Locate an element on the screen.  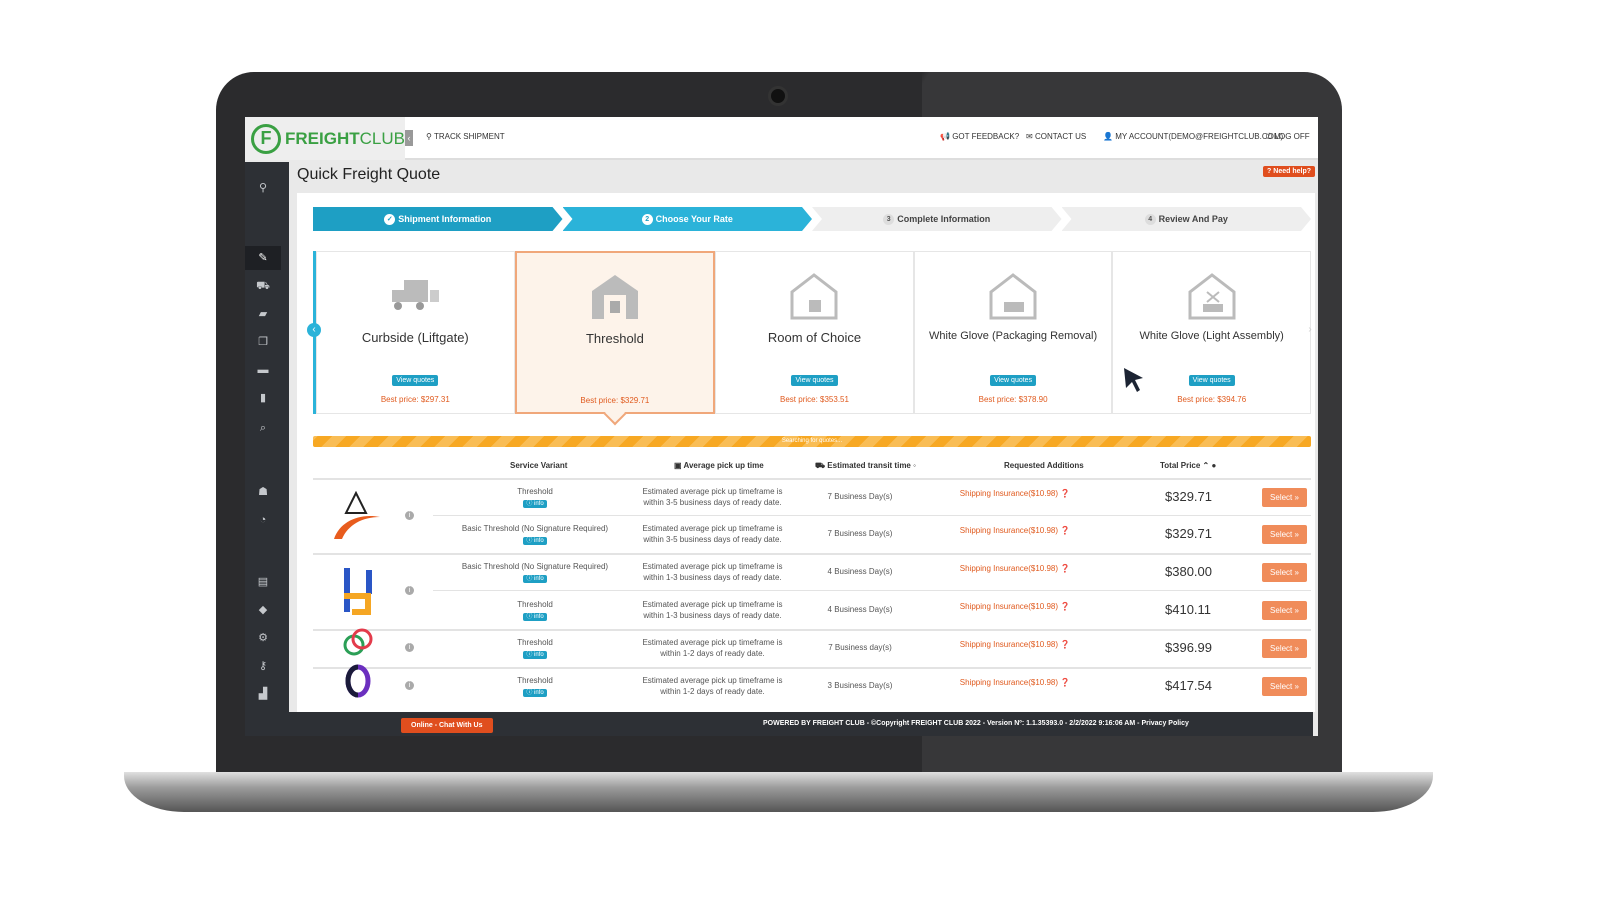
step-complete-information: 3 Complete Information is located at coordinates (937, 219).